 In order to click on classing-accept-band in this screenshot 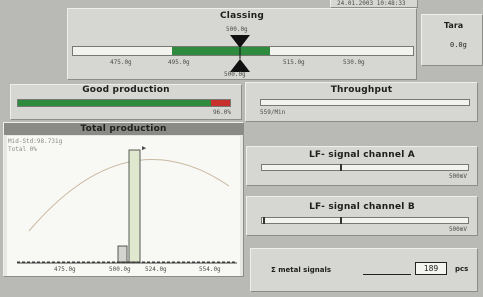, I will do `click(221, 51)`.